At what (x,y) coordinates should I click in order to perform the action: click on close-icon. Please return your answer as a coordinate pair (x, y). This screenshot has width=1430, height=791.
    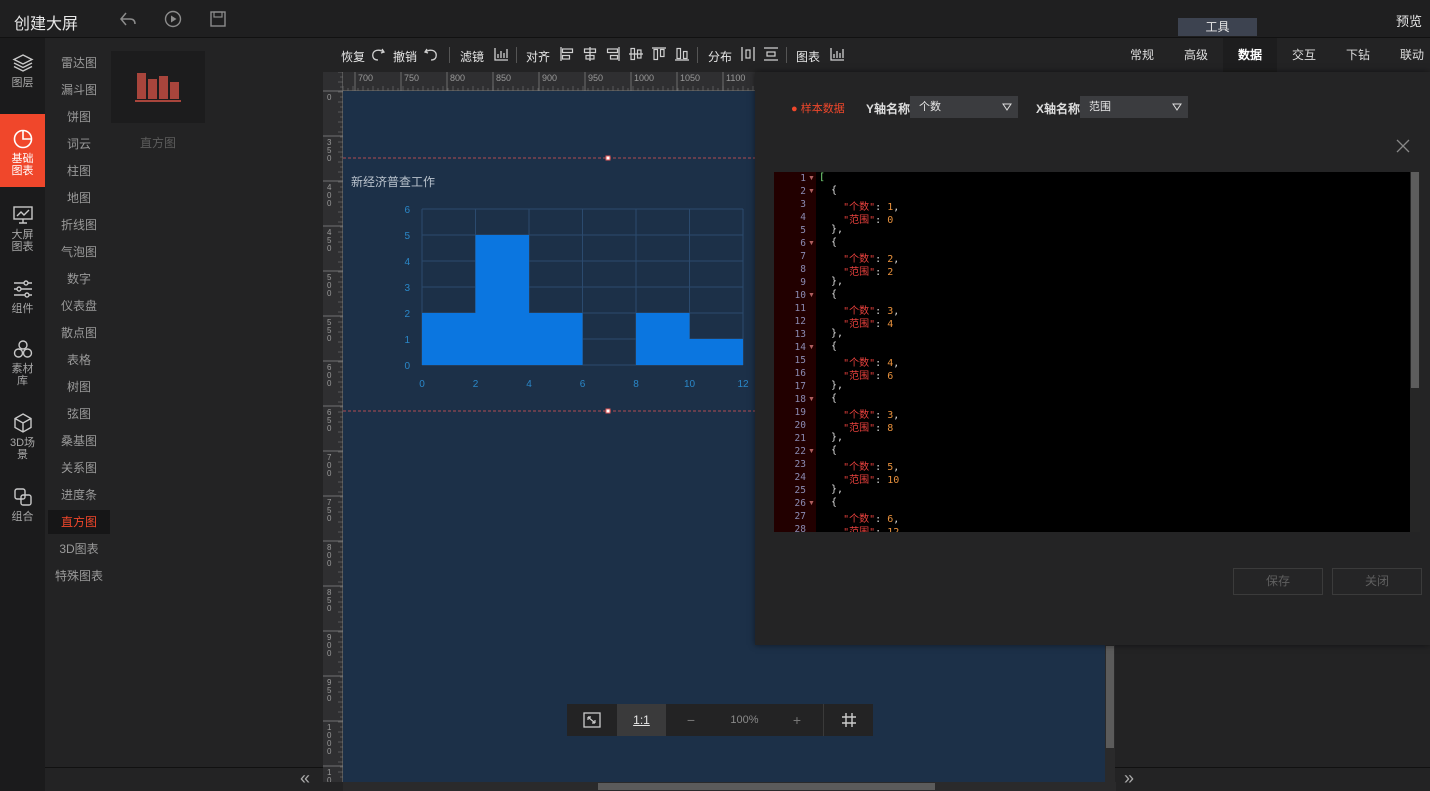
    Looking at the image, I should click on (1403, 146).